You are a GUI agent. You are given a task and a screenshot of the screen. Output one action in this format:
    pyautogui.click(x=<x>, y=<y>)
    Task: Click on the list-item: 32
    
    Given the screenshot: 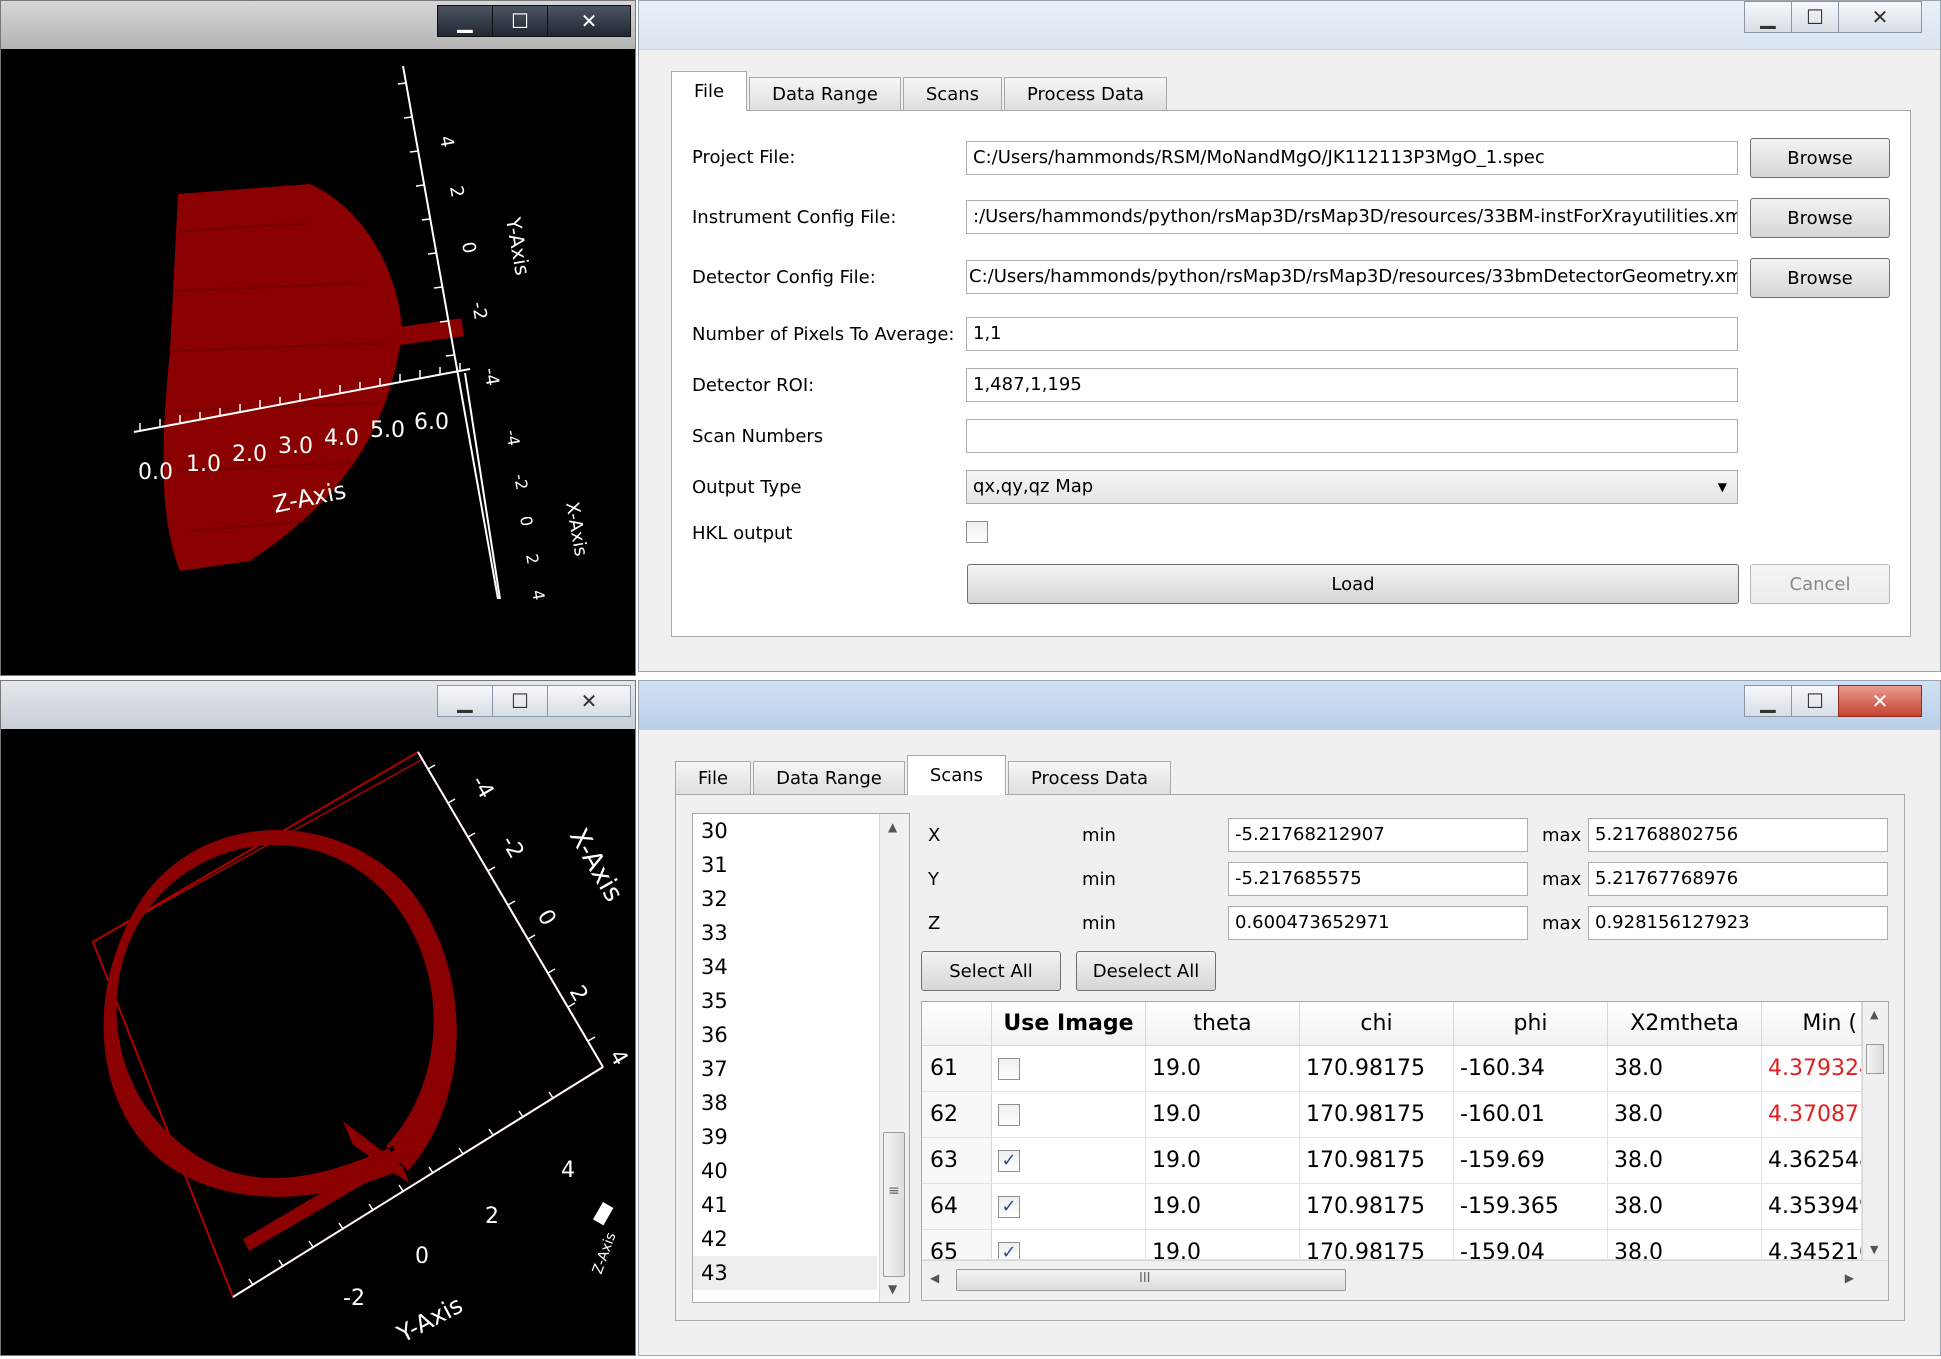 What is the action you would take?
    pyautogui.click(x=785, y=899)
    